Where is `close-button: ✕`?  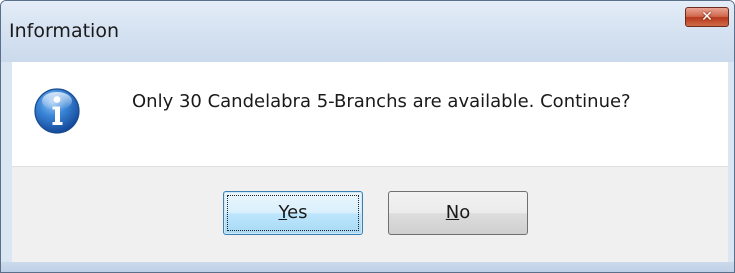 close-button: ✕ is located at coordinates (707, 17).